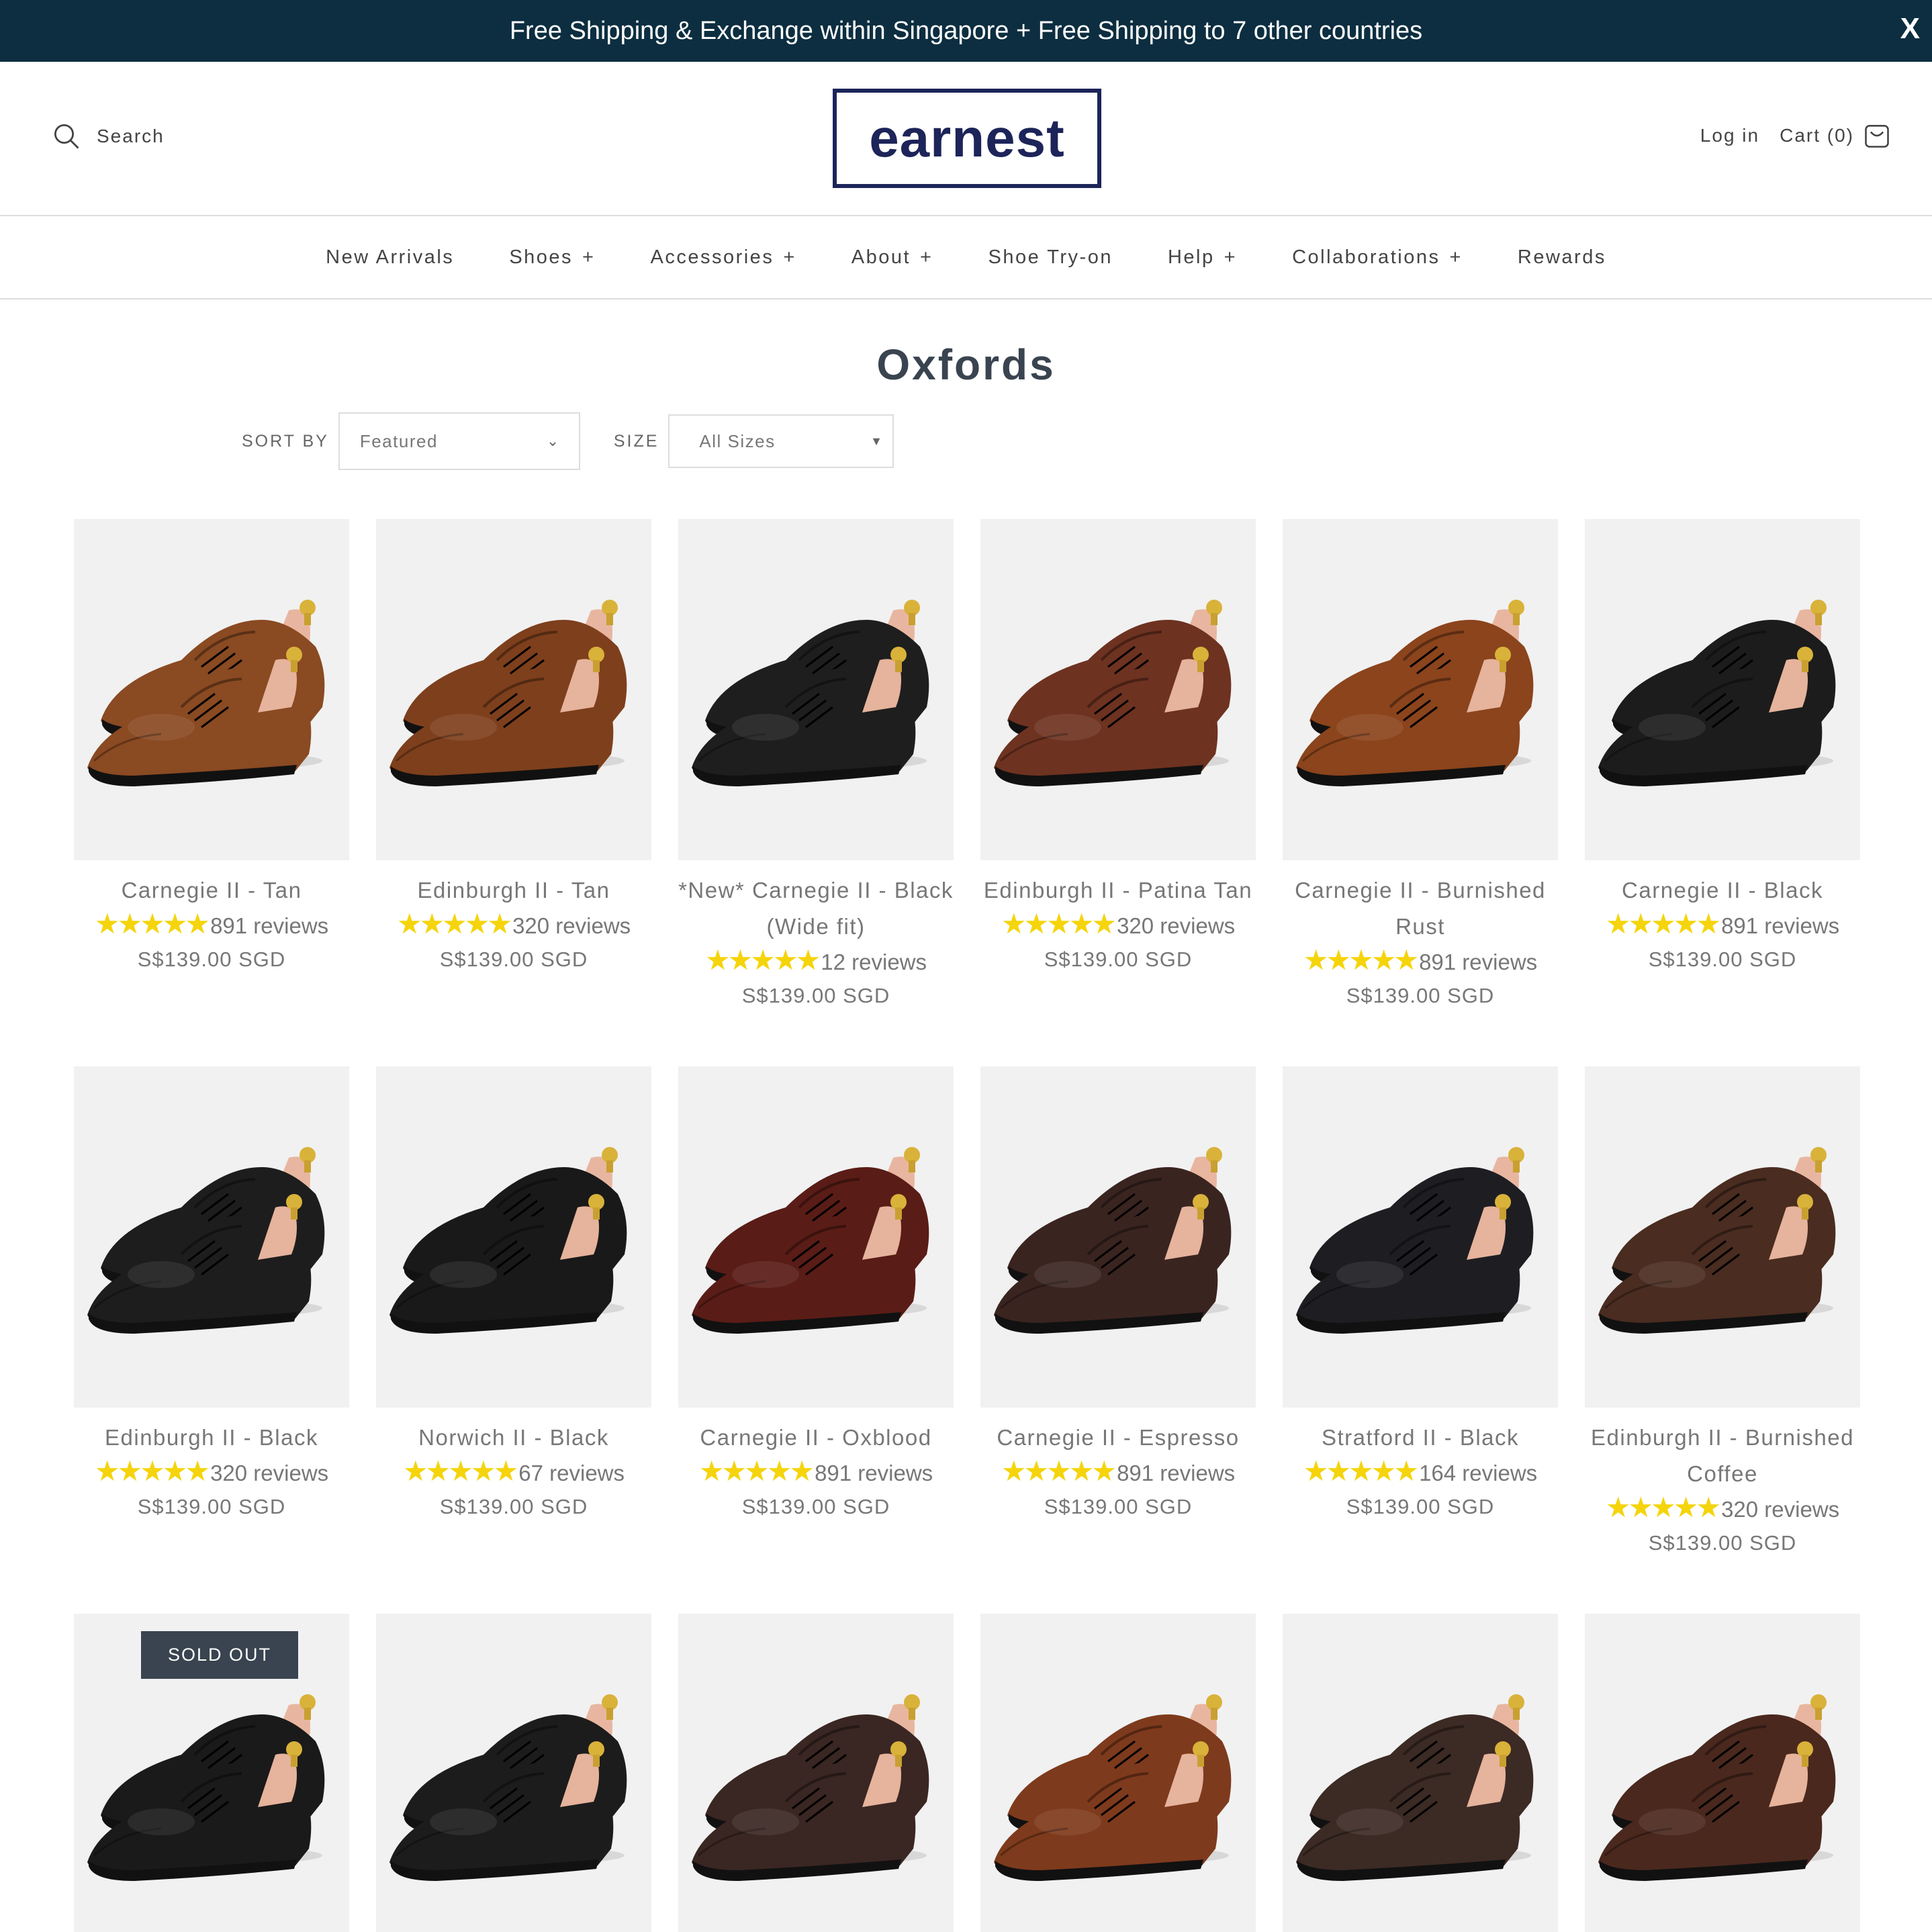 The width and height of the screenshot is (1932, 1932). What do you see at coordinates (513, 1438) in the screenshot?
I see `product-name: Norwich II - Black` at bounding box center [513, 1438].